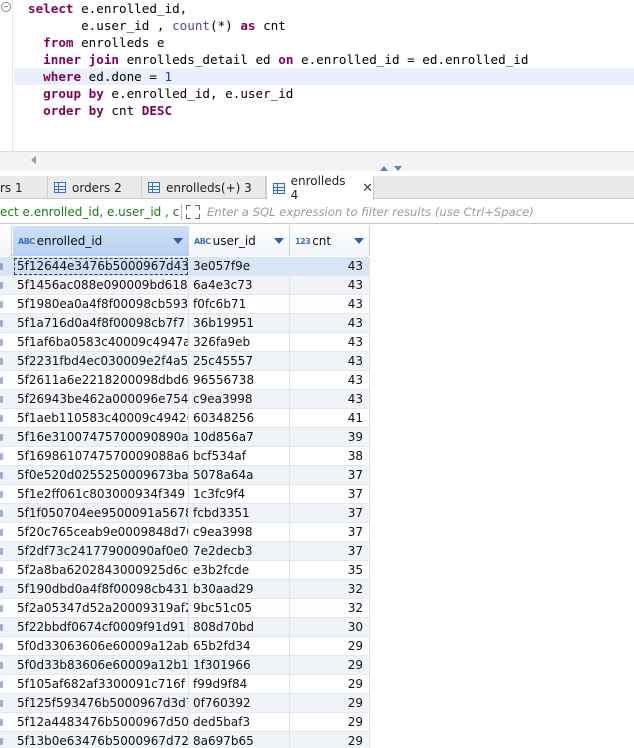  I want to click on table-row: 5f1a716d0a4f8f00098cb7f7 36b19951 43, so click(185, 323).